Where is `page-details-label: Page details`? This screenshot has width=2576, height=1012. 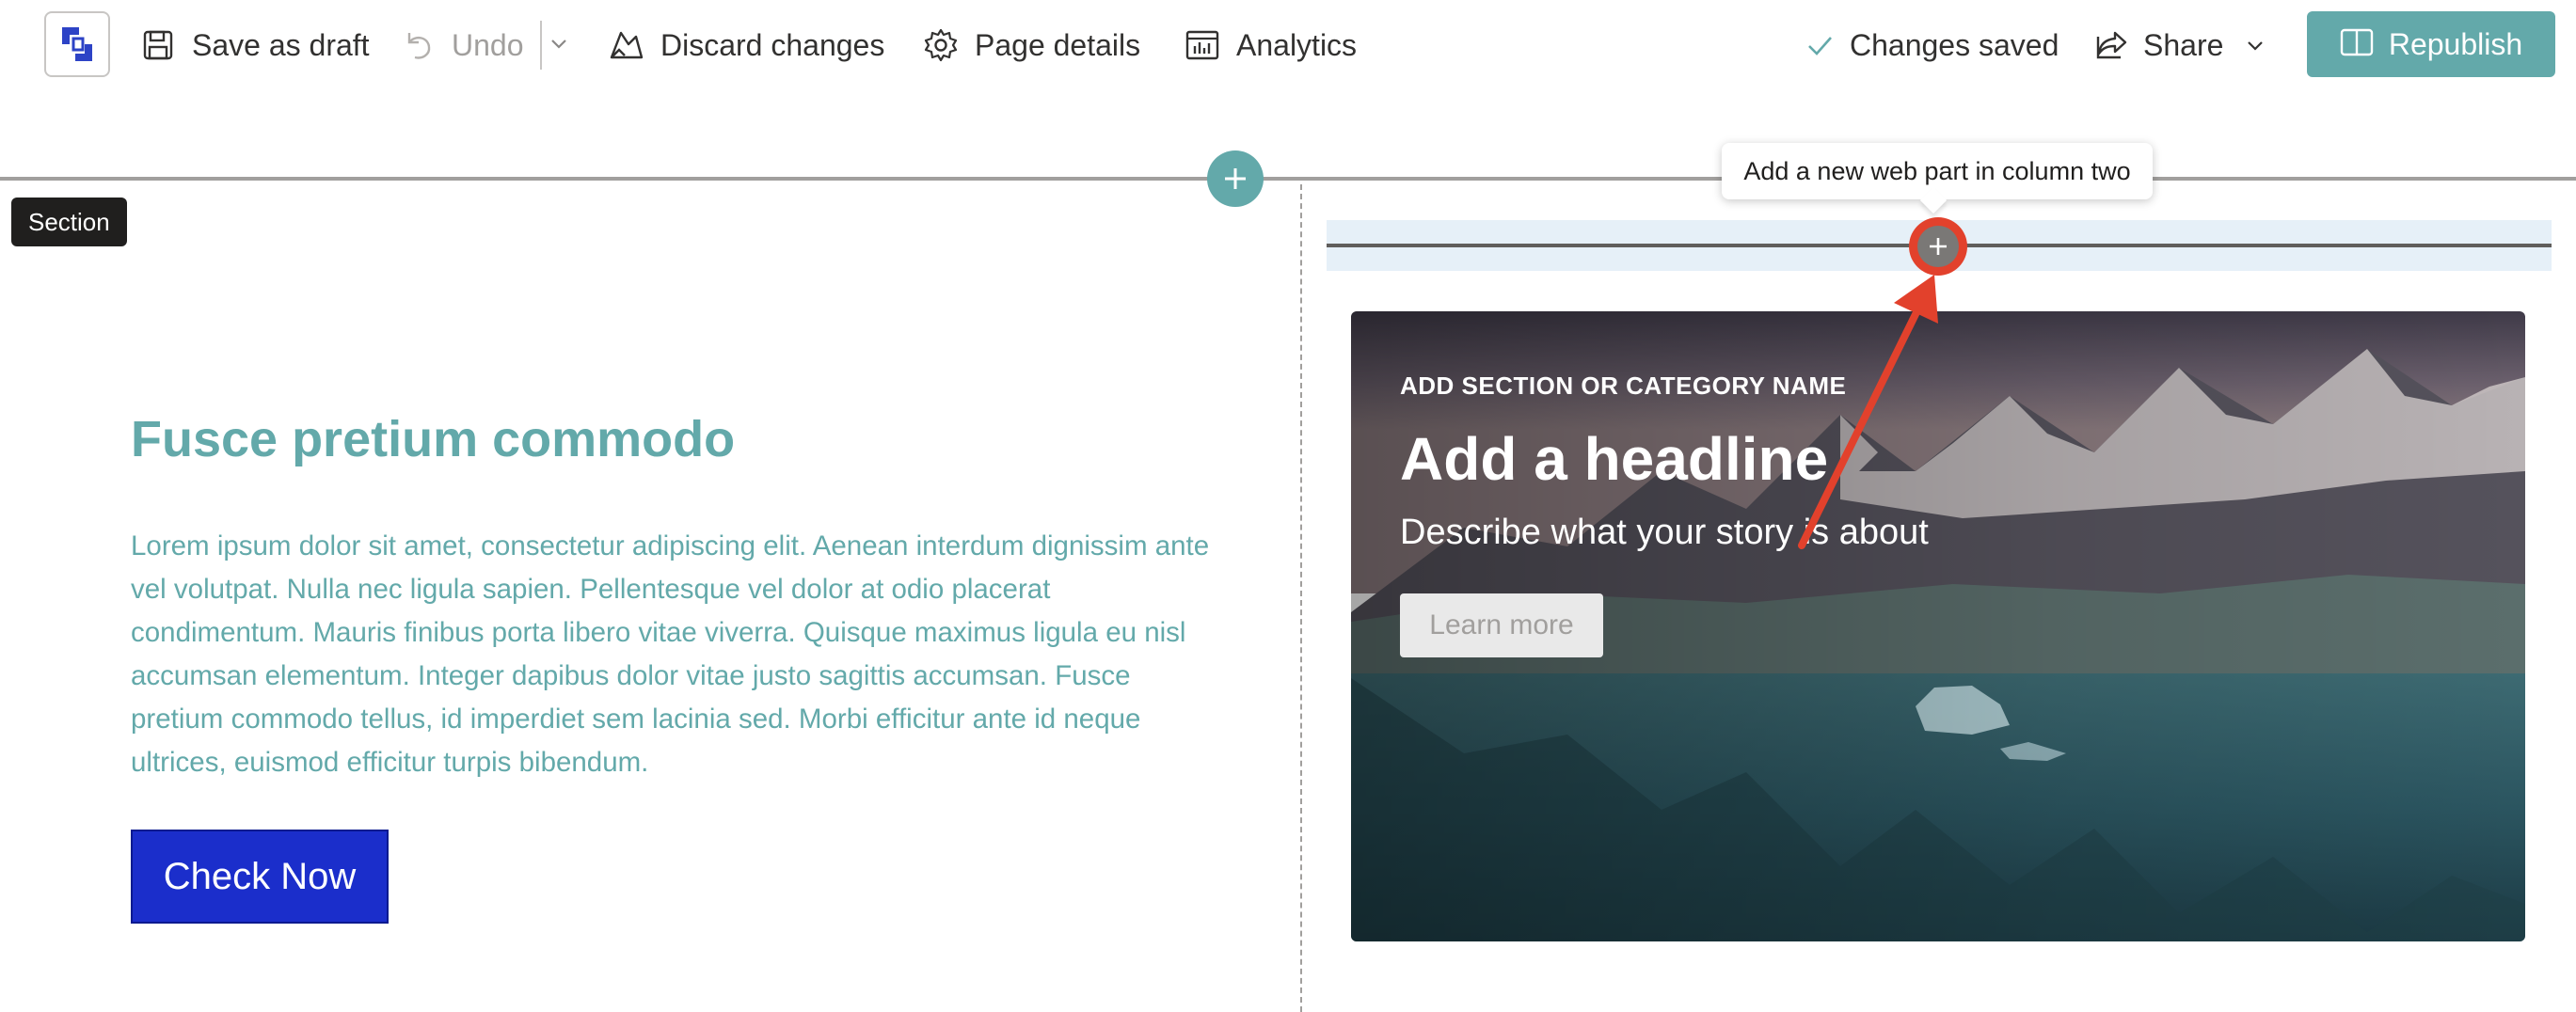
page-details-label: Page details is located at coordinates (1058, 44).